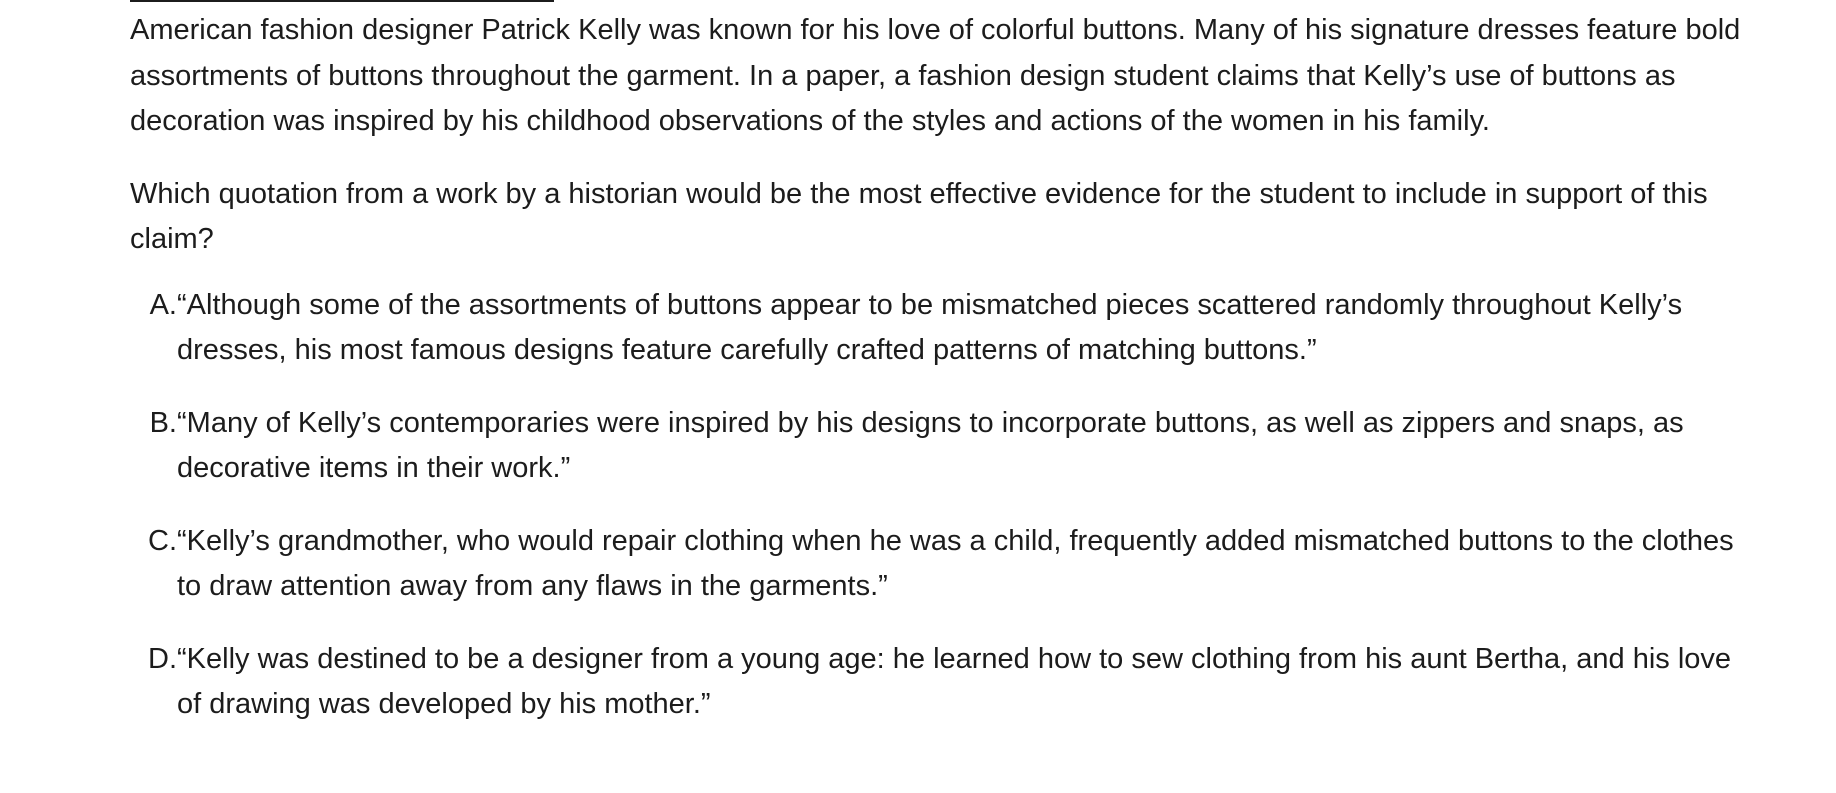  What do you see at coordinates (163, 422) in the screenshot?
I see `choice-letter: B.` at bounding box center [163, 422].